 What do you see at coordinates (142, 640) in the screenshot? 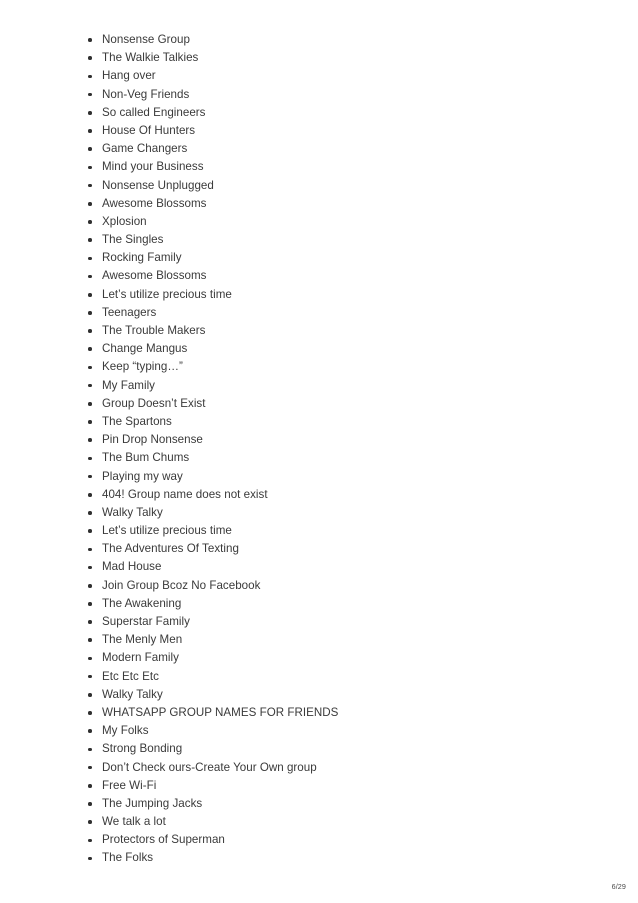
I see `list-item-label: The Menly Men` at bounding box center [142, 640].